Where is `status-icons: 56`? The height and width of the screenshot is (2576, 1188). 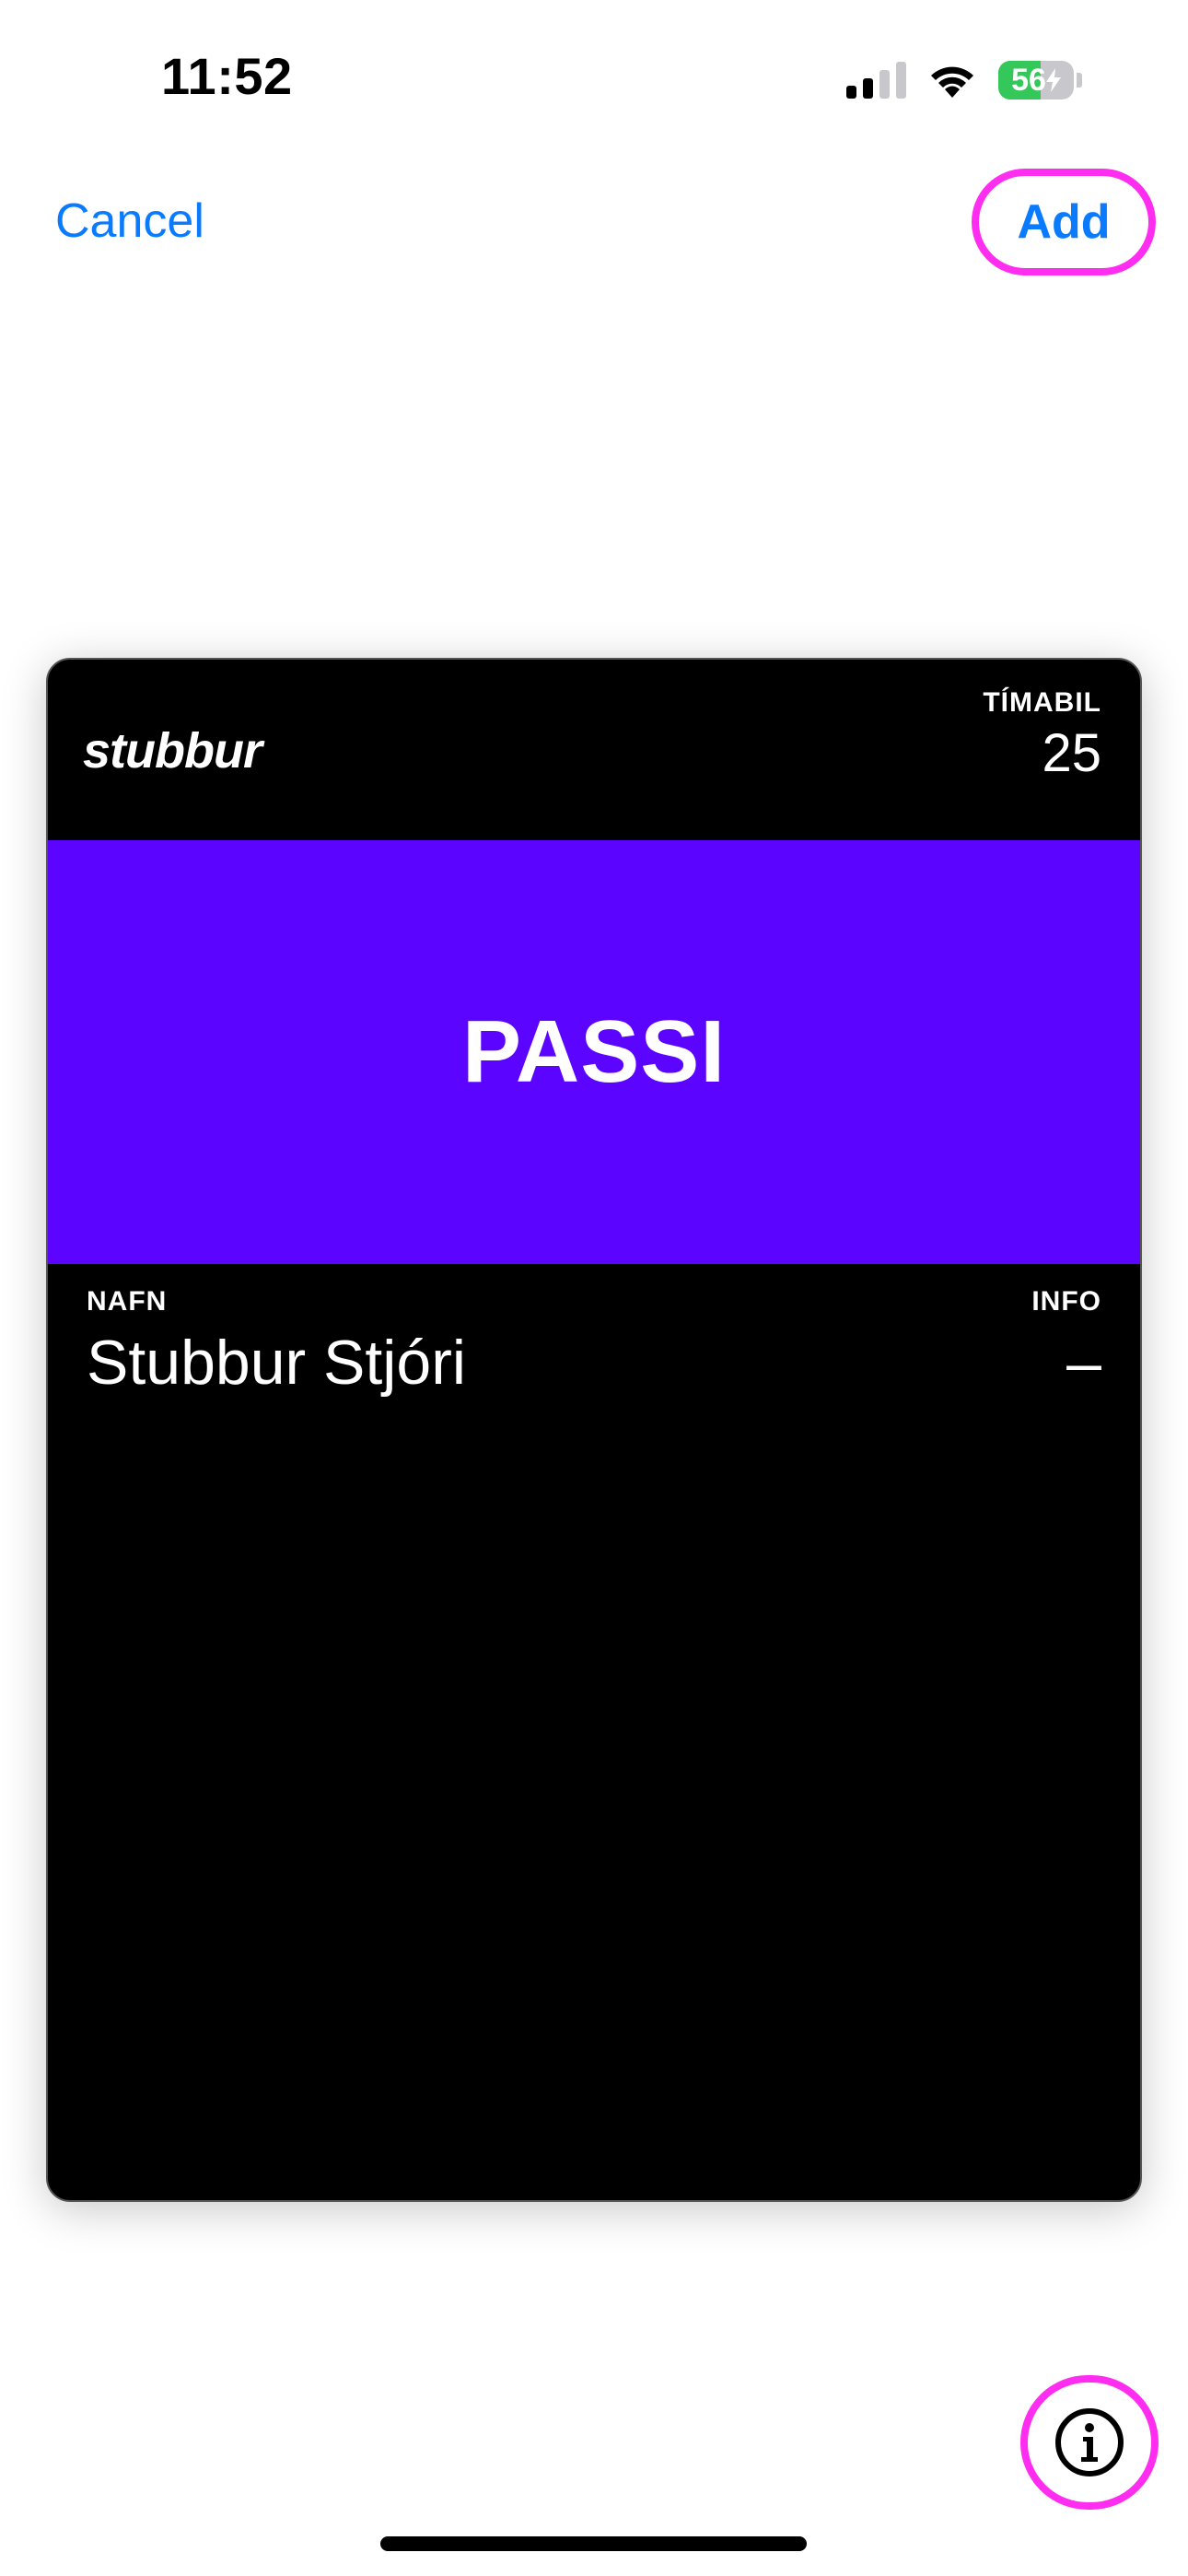 status-icons: 56 is located at coordinates (964, 80).